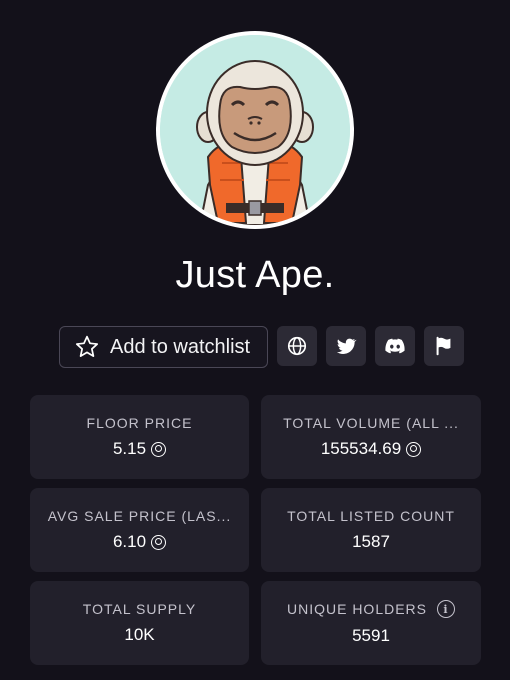 This screenshot has height=680, width=510. What do you see at coordinates (371, 437) in the screenshot?
I see `stat-total-volume: TOTAL VOLUME (ALL ... 155534.69` at bounding box center [371, 437].